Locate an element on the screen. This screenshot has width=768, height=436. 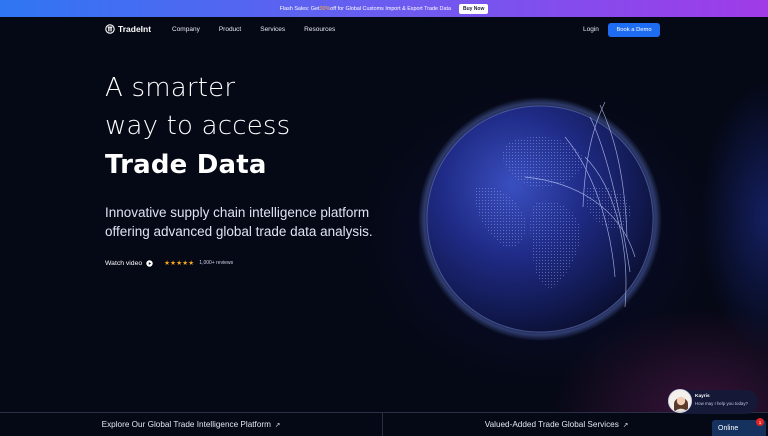
nav-item-company: Company is located at coordinates (186, 29).